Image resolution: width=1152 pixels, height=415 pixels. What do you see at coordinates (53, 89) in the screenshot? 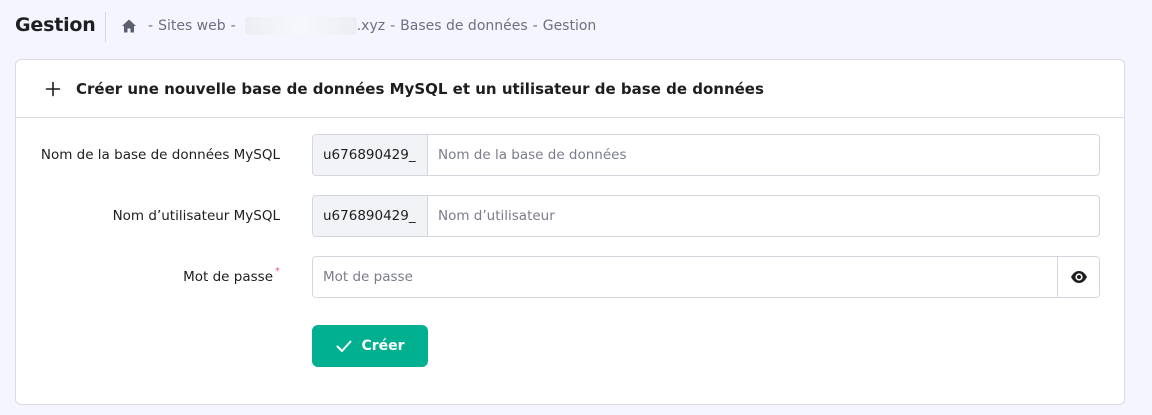
I see `plus-icon` at bounding box center [53, 89].